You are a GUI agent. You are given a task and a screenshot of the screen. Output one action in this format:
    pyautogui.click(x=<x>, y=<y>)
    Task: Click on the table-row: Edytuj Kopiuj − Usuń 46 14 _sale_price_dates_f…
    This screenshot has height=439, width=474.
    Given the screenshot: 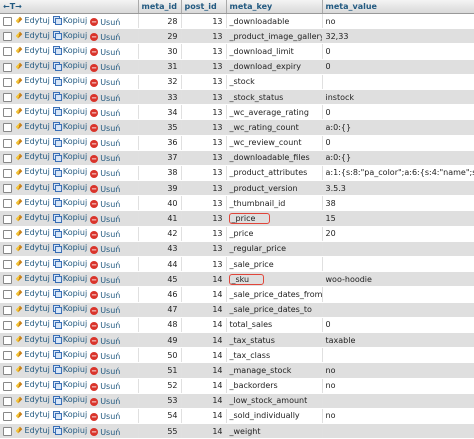 What is the action you would take?
    pyautogui.click(x=237, y=294)
    